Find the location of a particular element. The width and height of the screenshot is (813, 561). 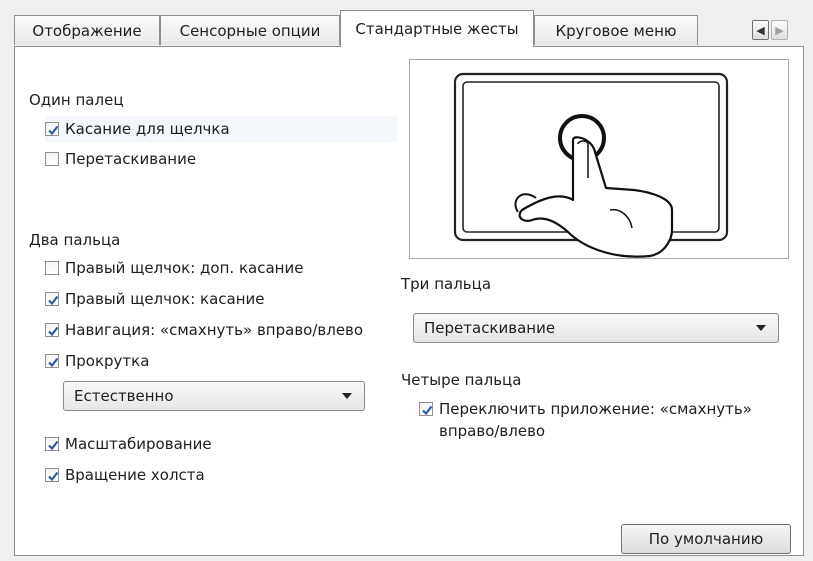

drag-checkbox: Перетаскивание is located at coordinates (120, 159).